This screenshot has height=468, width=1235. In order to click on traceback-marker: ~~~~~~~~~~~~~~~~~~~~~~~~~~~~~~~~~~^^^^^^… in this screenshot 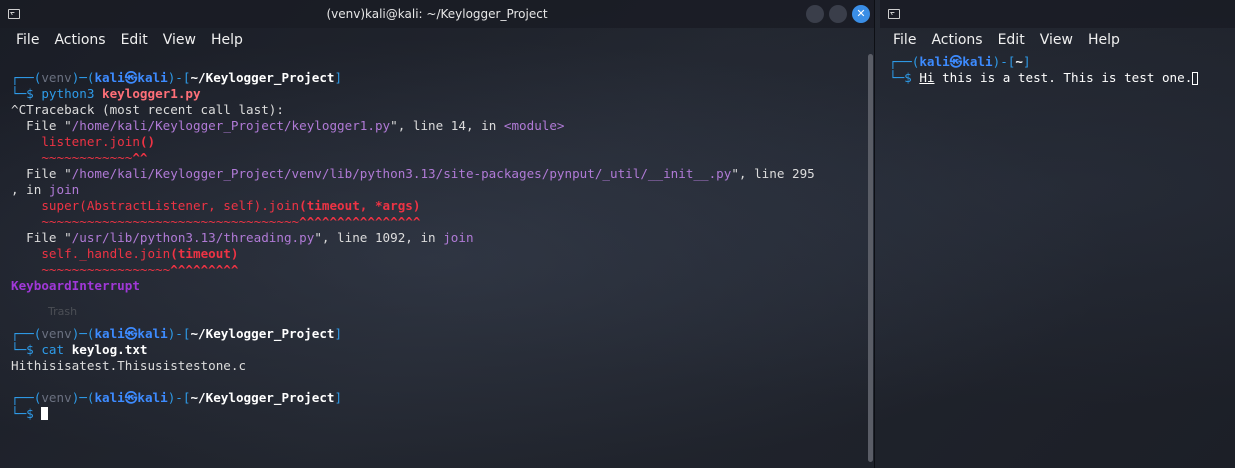, I will do `click(216, 221)`.